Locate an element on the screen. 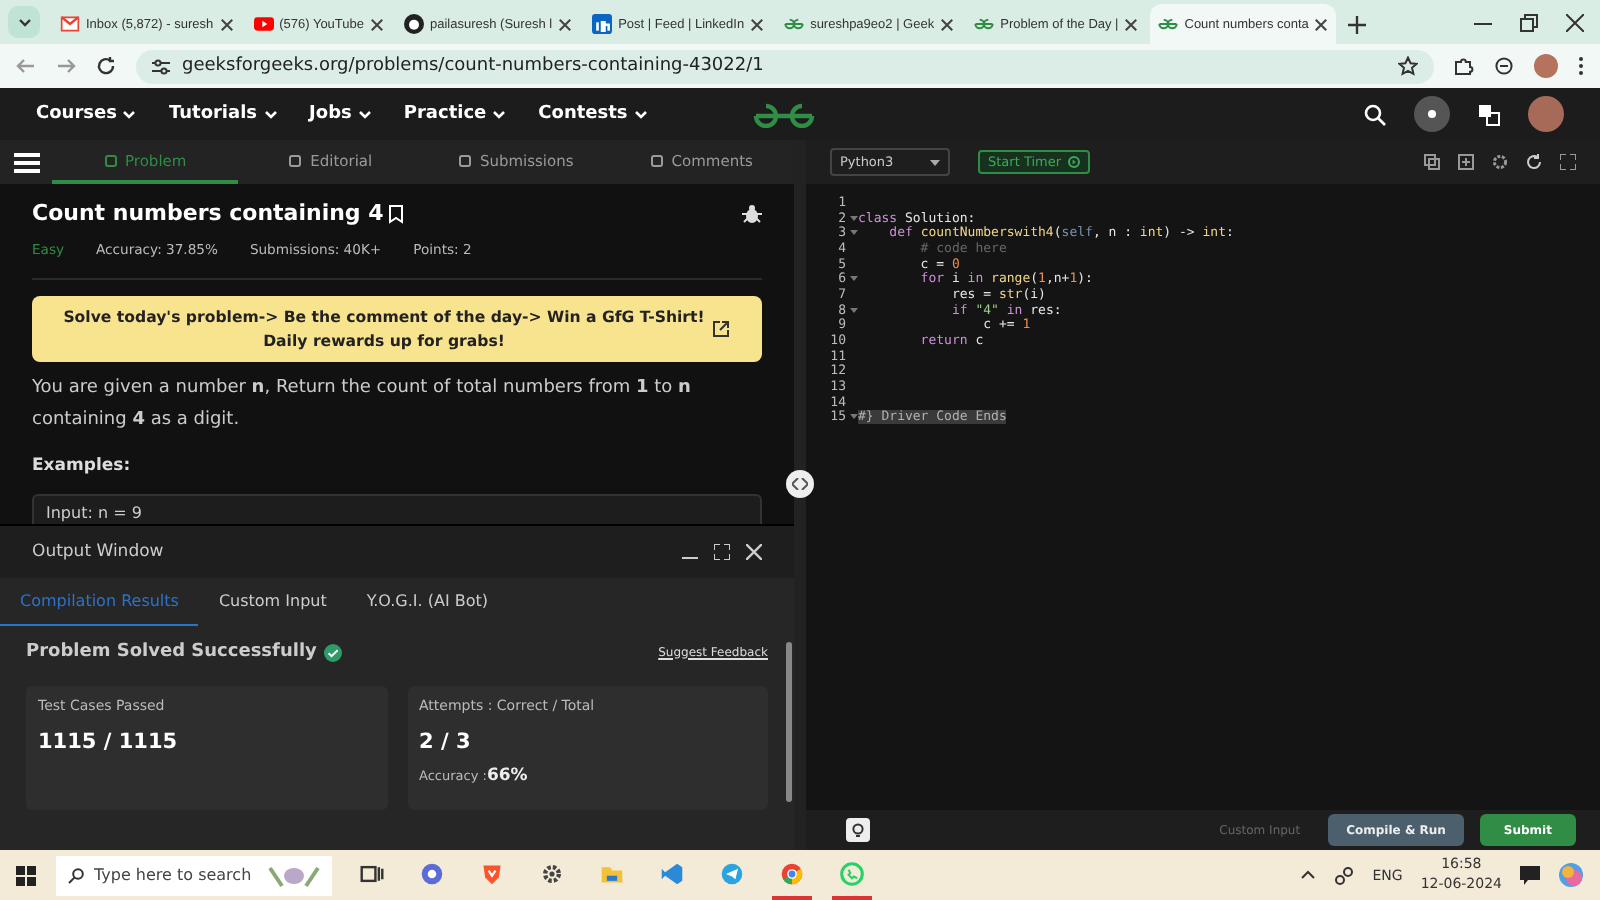 Image resolution: width=1600 pixels, height=900 pixels. lightbulb-icon is located at coordinates (858, 830).